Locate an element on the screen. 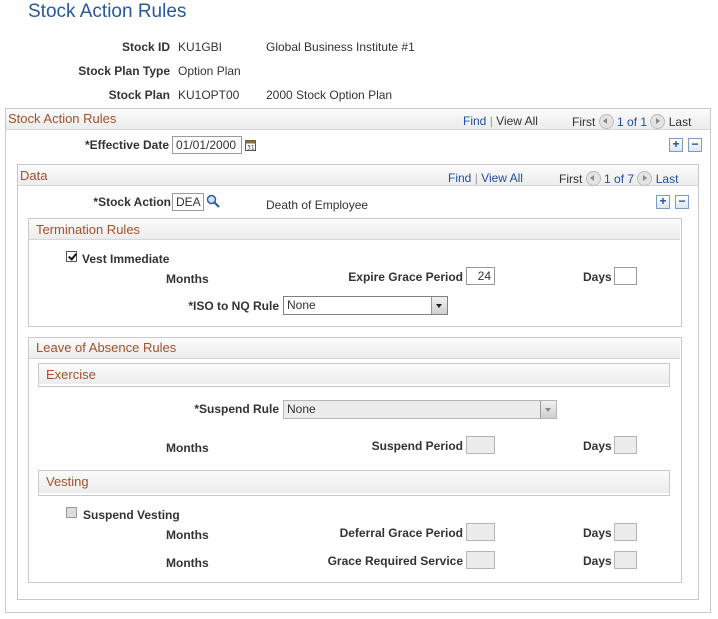 The width and height of the screenshot is (718, 619). grace-months-label: Months is located at coordinates (187, 563).